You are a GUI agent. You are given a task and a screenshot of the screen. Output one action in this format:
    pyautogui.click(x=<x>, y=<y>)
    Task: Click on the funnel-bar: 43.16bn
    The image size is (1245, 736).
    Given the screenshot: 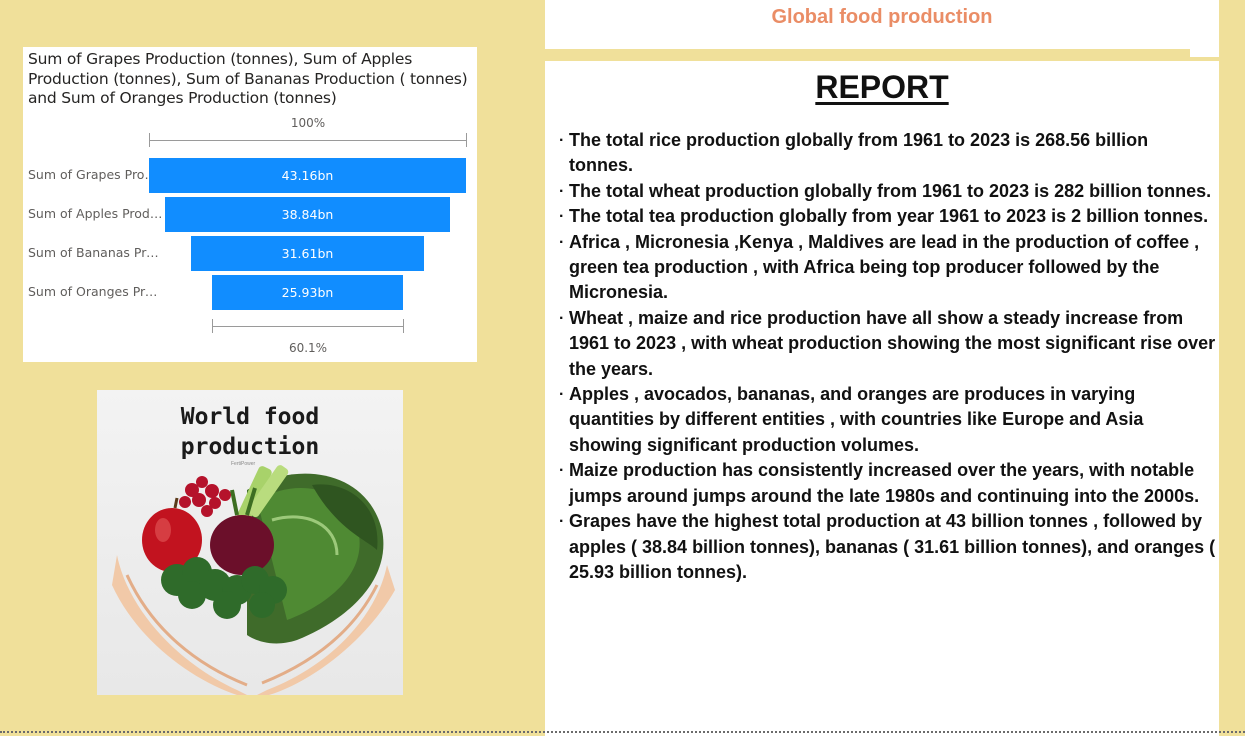 What is the action you would take?
    pyautogui.click(x=307, y=175)
    